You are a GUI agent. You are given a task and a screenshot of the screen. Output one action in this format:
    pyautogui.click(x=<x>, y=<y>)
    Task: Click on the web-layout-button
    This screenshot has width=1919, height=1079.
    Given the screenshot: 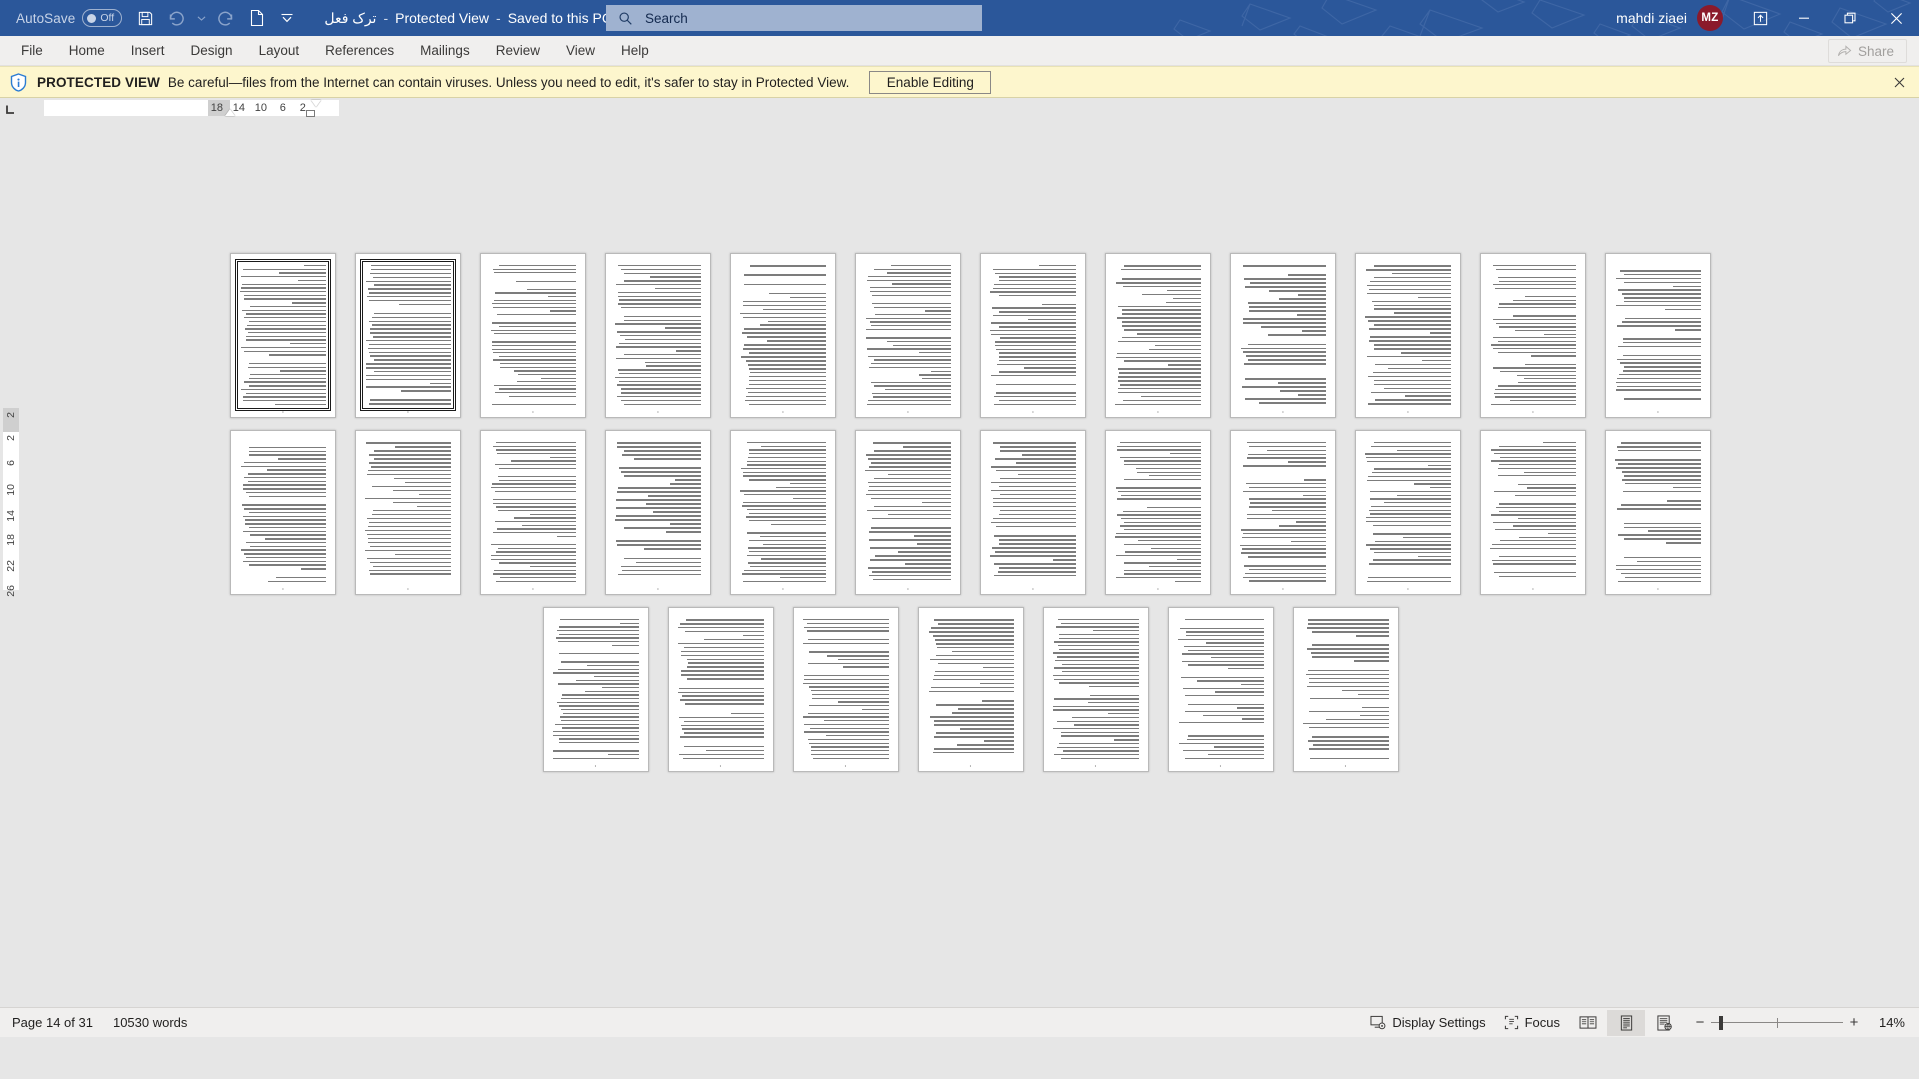 What is the action you would take?
    pyautogui.click(x=1664, y=1023)
    